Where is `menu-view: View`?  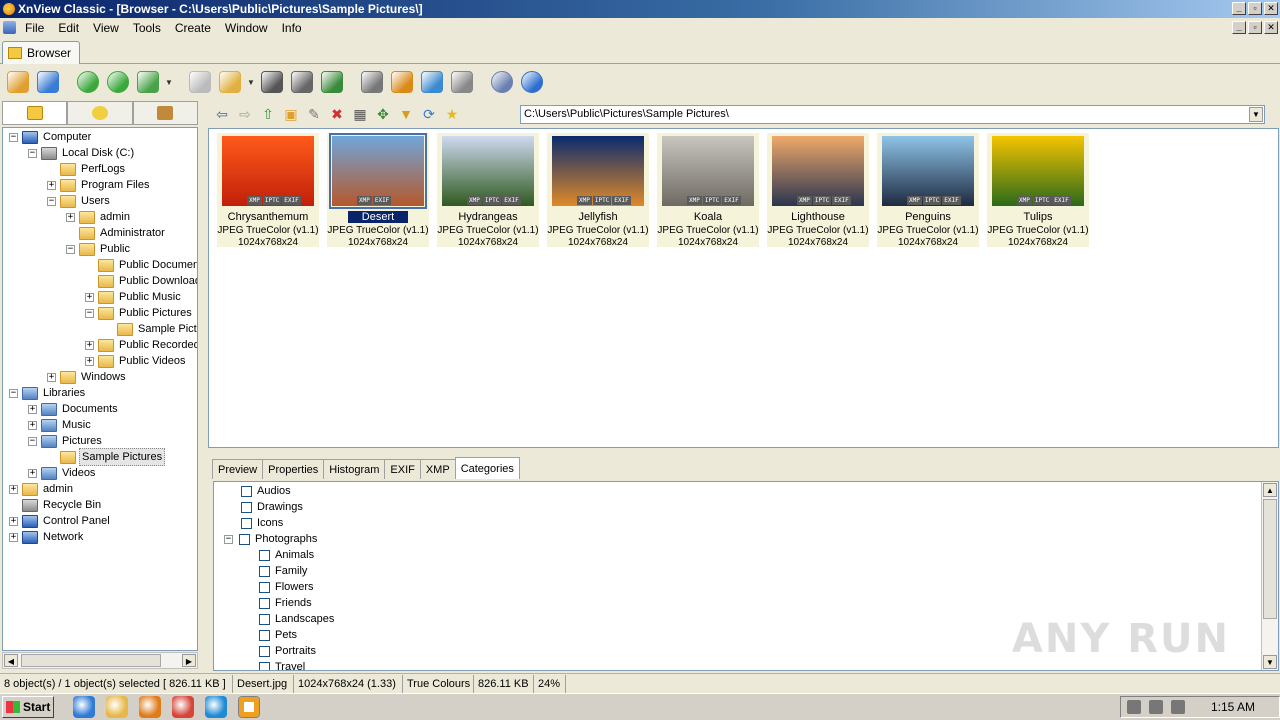
menu-view: View is located at coordinates (106, 28).